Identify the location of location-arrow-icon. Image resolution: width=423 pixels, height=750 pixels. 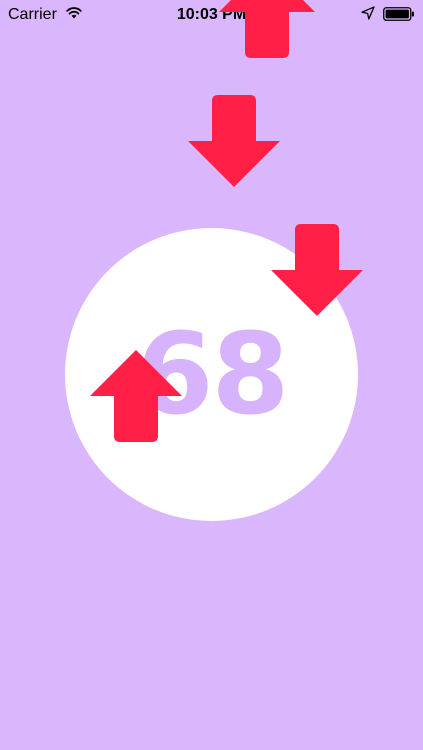
(368, 13).